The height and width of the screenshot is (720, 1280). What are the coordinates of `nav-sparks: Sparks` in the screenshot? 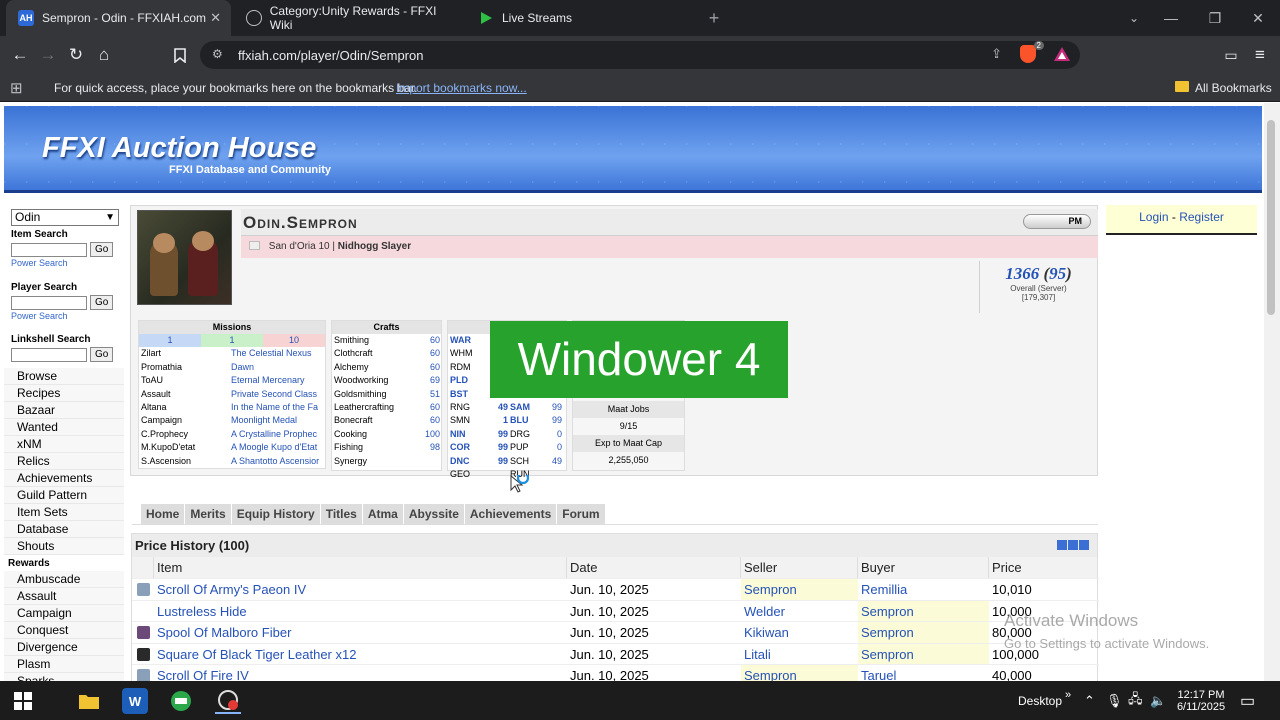 It's located at (64, 677).